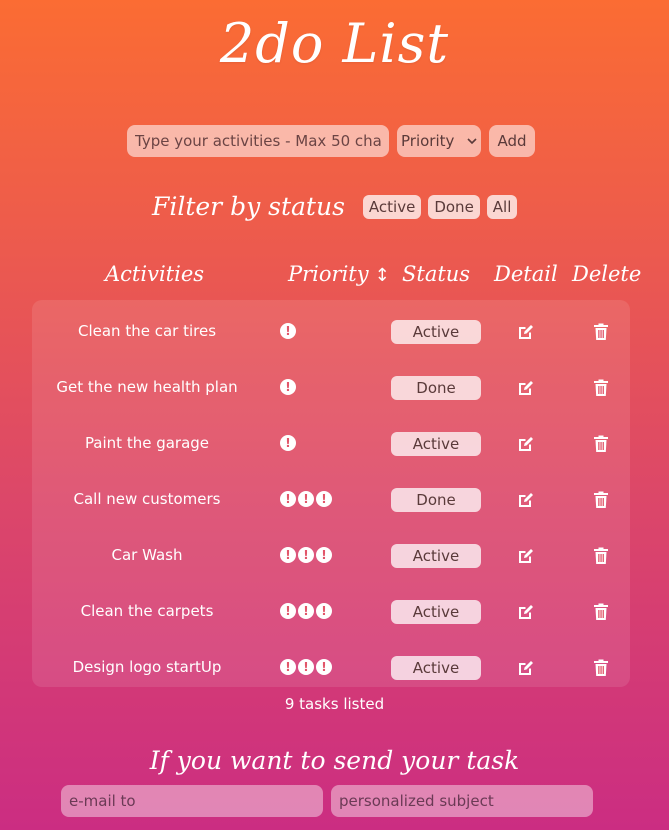 This screenshot has width=669, height=830. Describe the element at coordinates (192, 801) in the screenshot. I see `email-field` at that location.